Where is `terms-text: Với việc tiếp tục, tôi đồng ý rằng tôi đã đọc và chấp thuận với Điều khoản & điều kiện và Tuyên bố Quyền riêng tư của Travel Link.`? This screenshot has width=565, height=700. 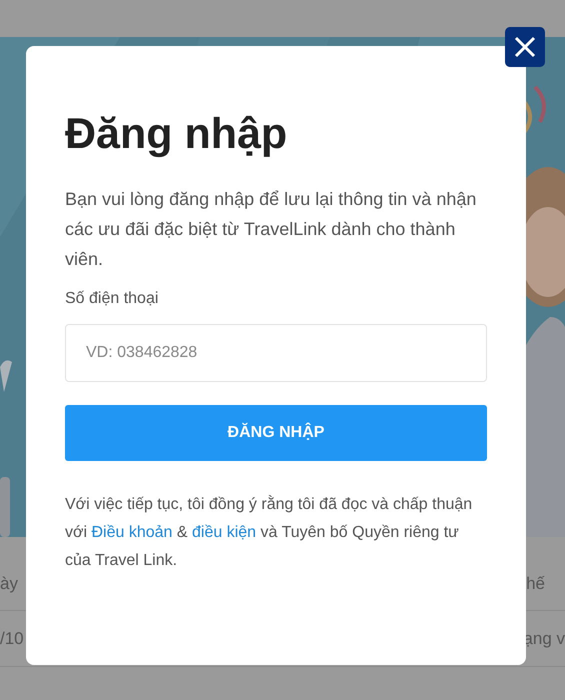
terms-text: Với việc tiếp tục, tôi đồng ý rằng tôi đã đọc và chấp thuận với Điều khoản & điều kiện và Tuyên bố Quyền riêng tư của Travel Link. is located at coordinates (269, 532).